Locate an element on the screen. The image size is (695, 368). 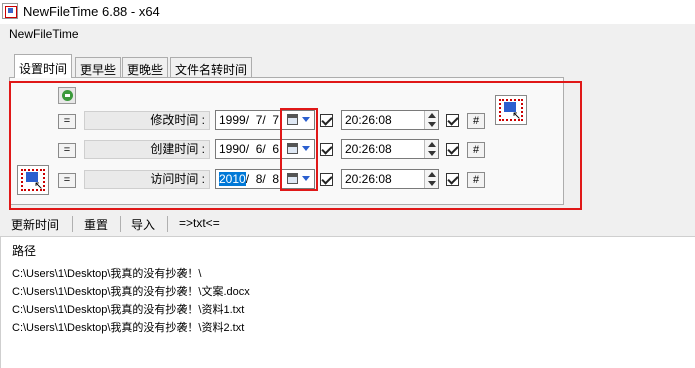
access-time-value: 20:26:08 is located at coordinates (368, 179).